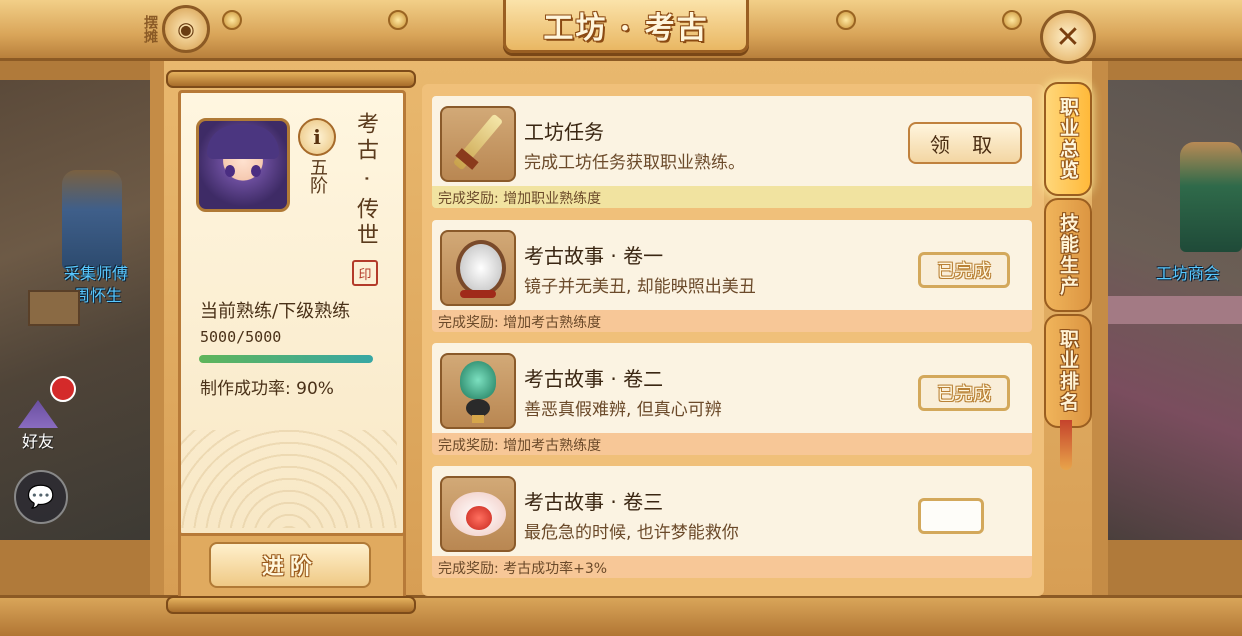  Describe the element at coordinates (157, 328) in the screenshot. I see `frame-left` at that location.